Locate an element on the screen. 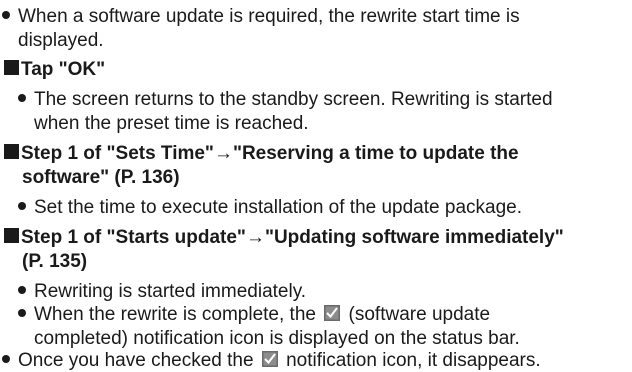 The height and width of the screenshot is (372, 632). text: Once you have checked the is located at coordinates (136, 360).